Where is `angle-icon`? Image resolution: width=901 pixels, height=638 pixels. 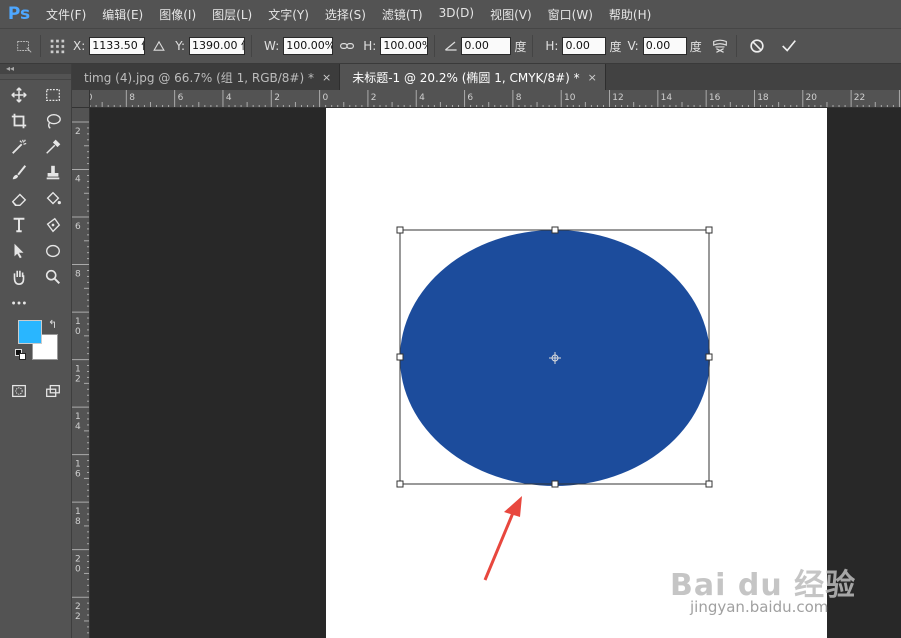 angle-icon is located at coordinates (451, 46).